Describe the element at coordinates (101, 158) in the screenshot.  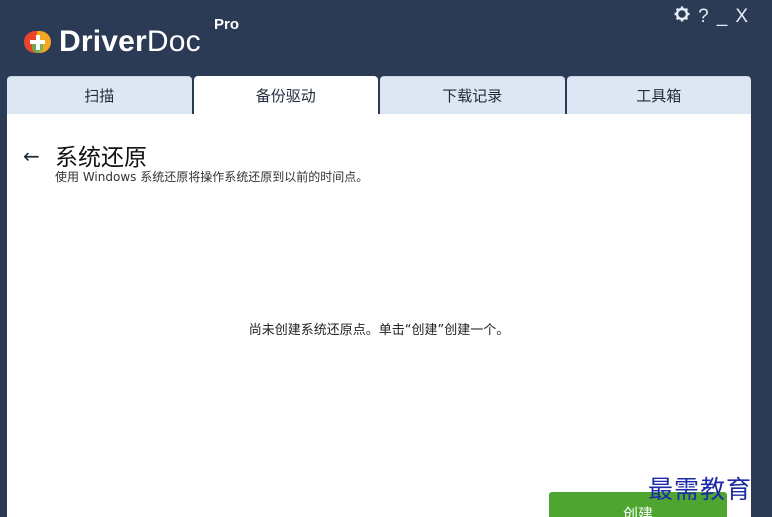
I see `page-title: 系统还原` at that location.